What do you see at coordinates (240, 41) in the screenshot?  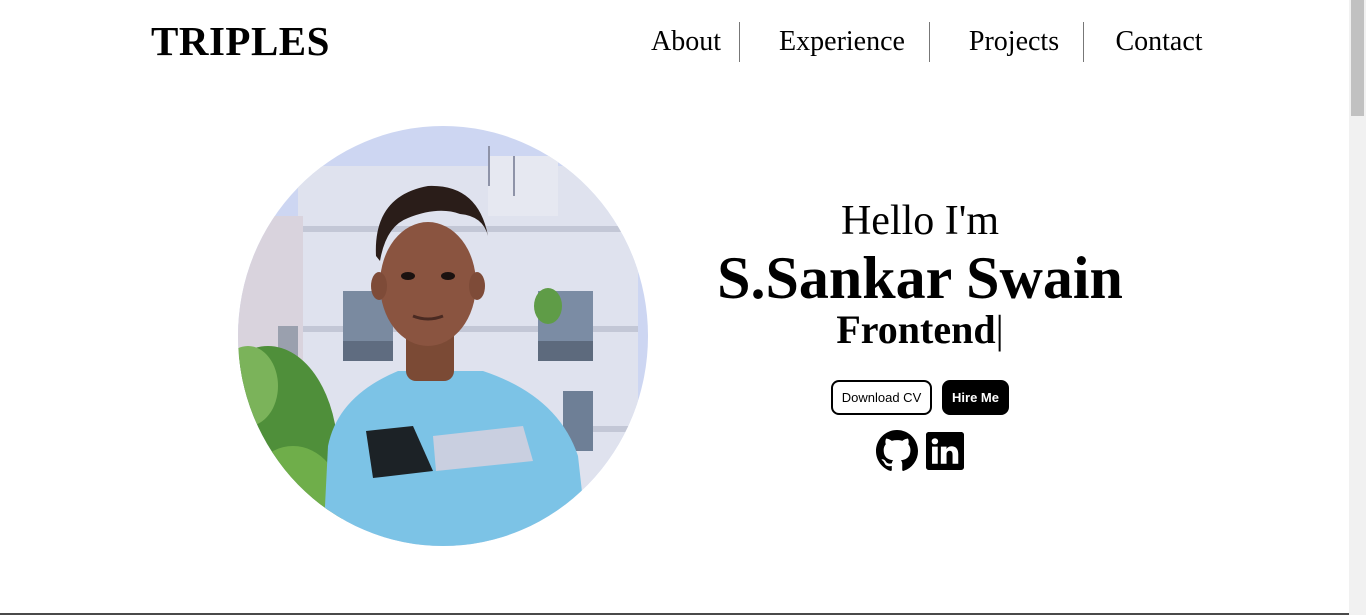 I see `site-logo: TRIPLES` at bounding box center [240, 41].